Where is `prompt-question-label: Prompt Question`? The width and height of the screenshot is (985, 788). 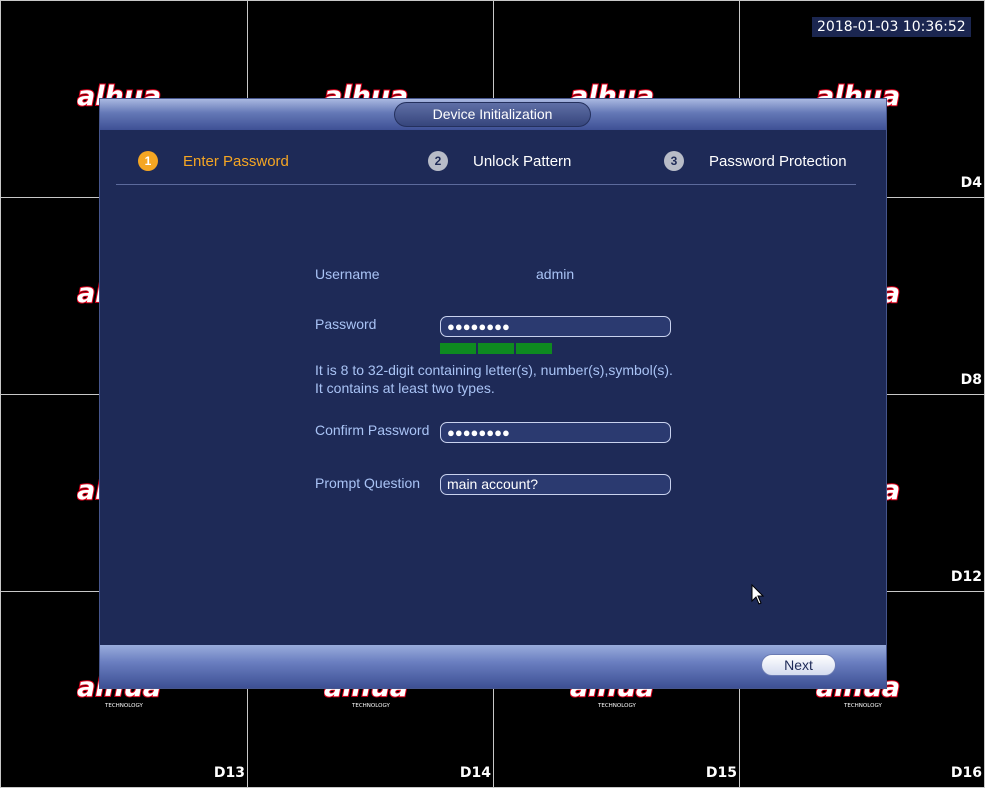 prompt-question-label: Prompt Question is located at coordinates (368, 483).